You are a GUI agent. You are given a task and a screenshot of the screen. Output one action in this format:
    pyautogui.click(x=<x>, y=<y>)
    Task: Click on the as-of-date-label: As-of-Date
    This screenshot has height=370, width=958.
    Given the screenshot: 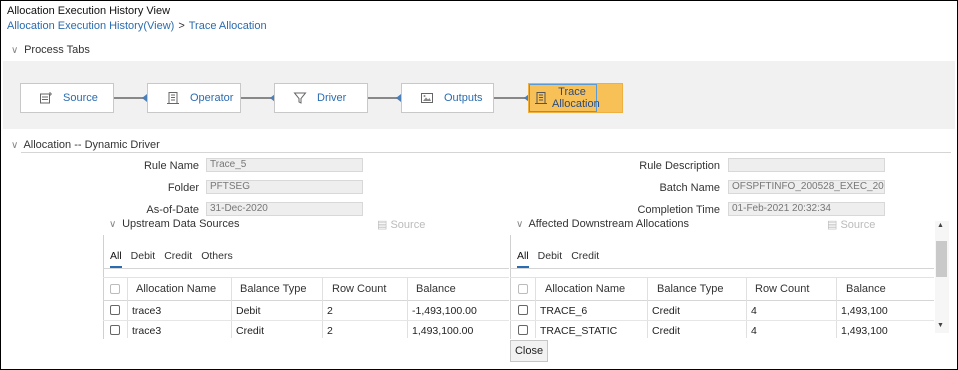 What is the action you would take?
    pyautogui.click(x=172, y=210)
    